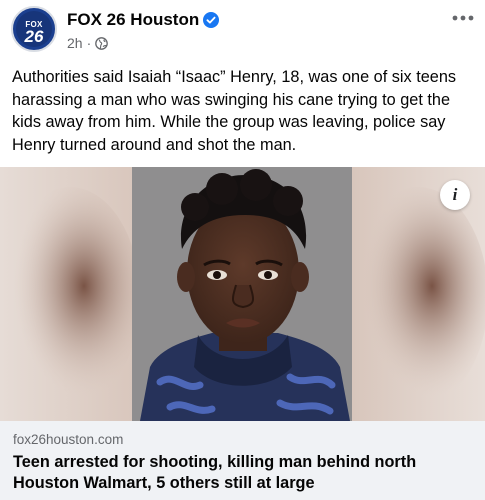 The width and height of the screenshot is (485, 500). I want to click on globe-icon, so click(102, 43).